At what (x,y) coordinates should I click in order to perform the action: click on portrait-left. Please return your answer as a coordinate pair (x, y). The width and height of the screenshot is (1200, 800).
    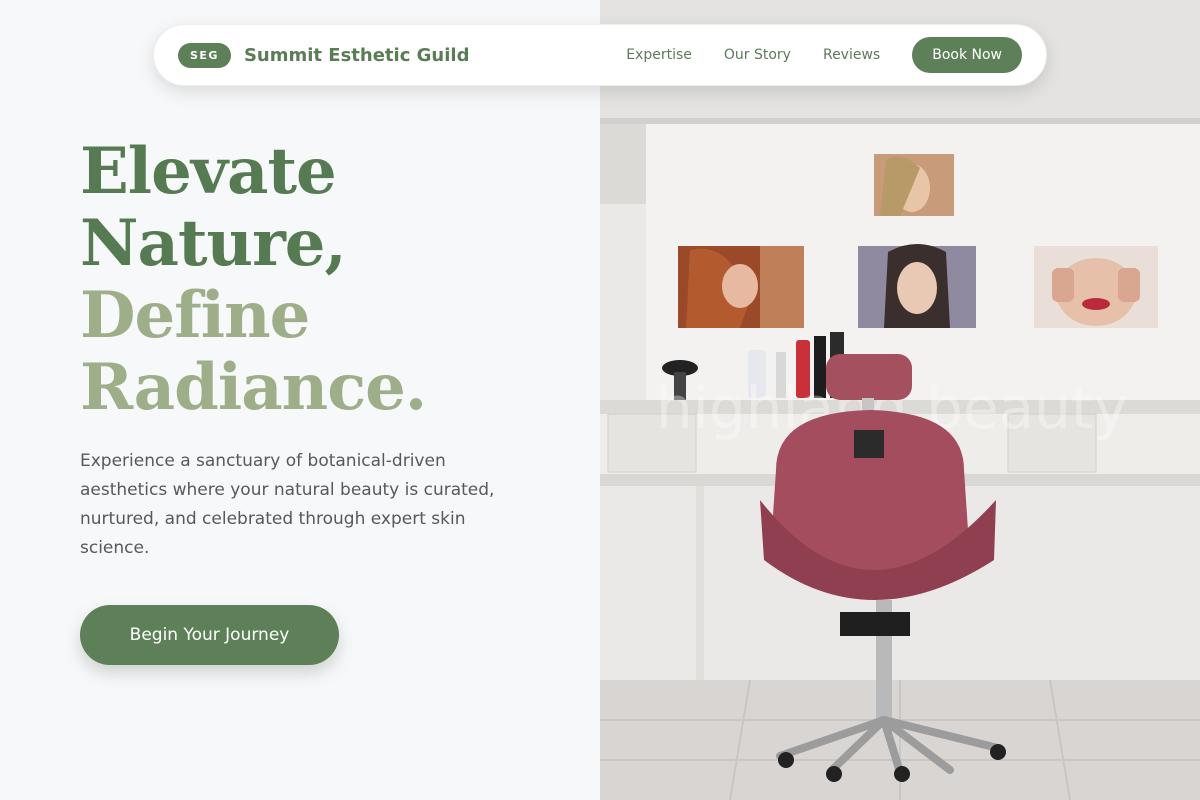
    Looking at the image, I should click on (741, 287).